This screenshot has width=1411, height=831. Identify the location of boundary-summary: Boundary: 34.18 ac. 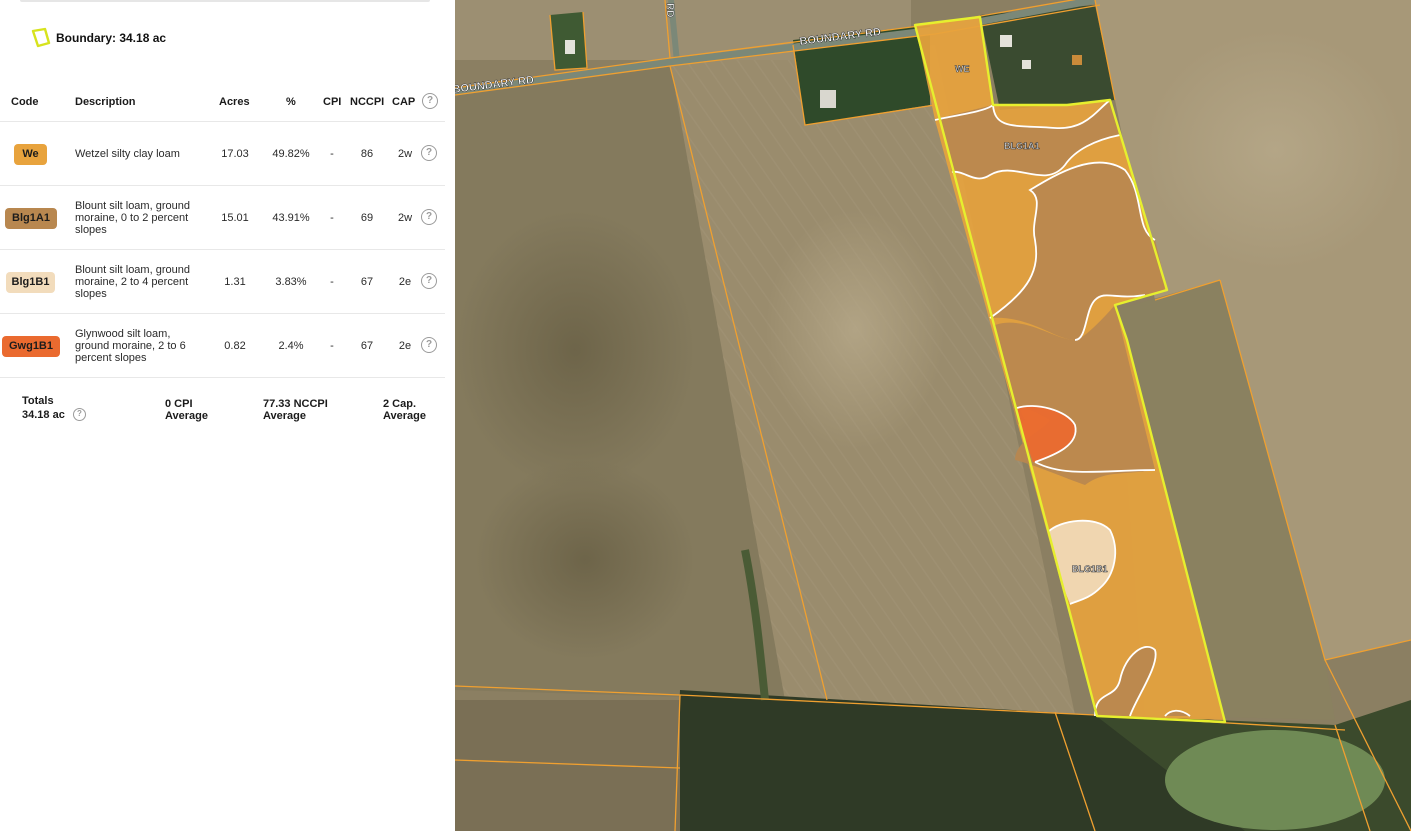
(98, 38).